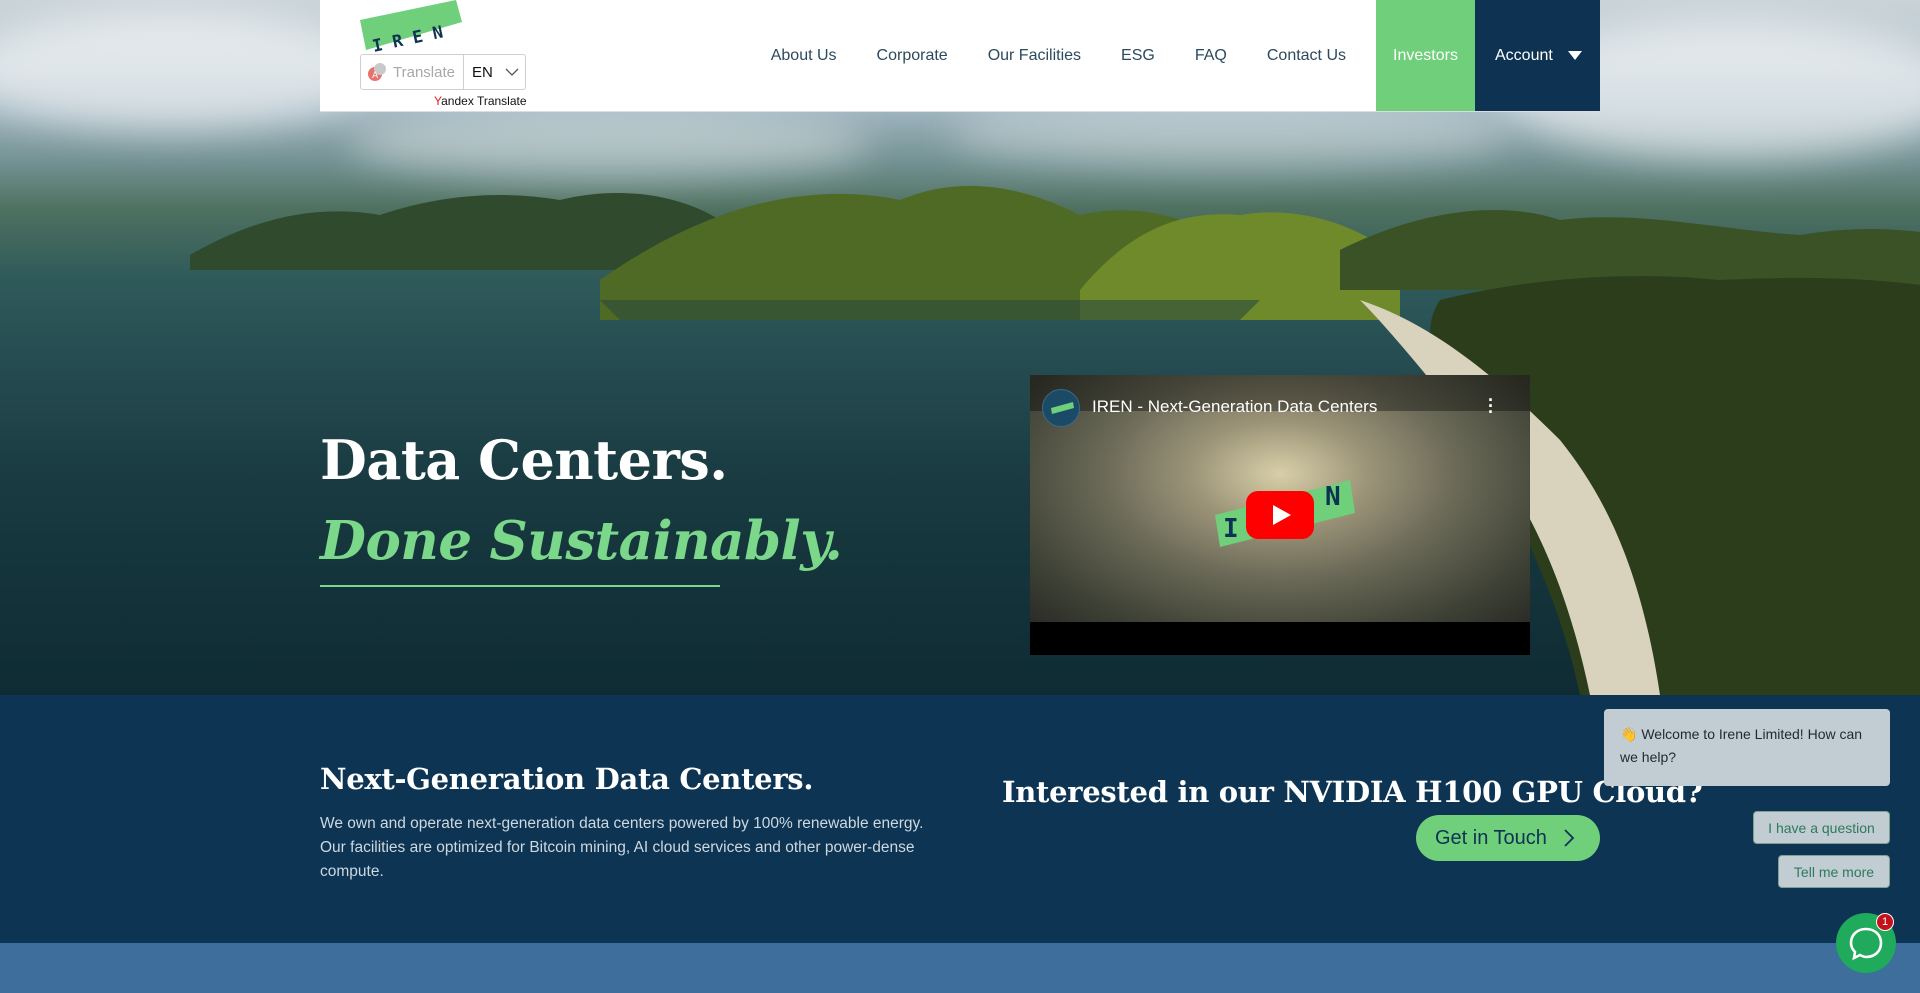 The image size is (1920, 993). What do you see at coordinates (411, 26) in the screenshot?
I see `iren-logo: I R E N` at bounding box center [411, 26].